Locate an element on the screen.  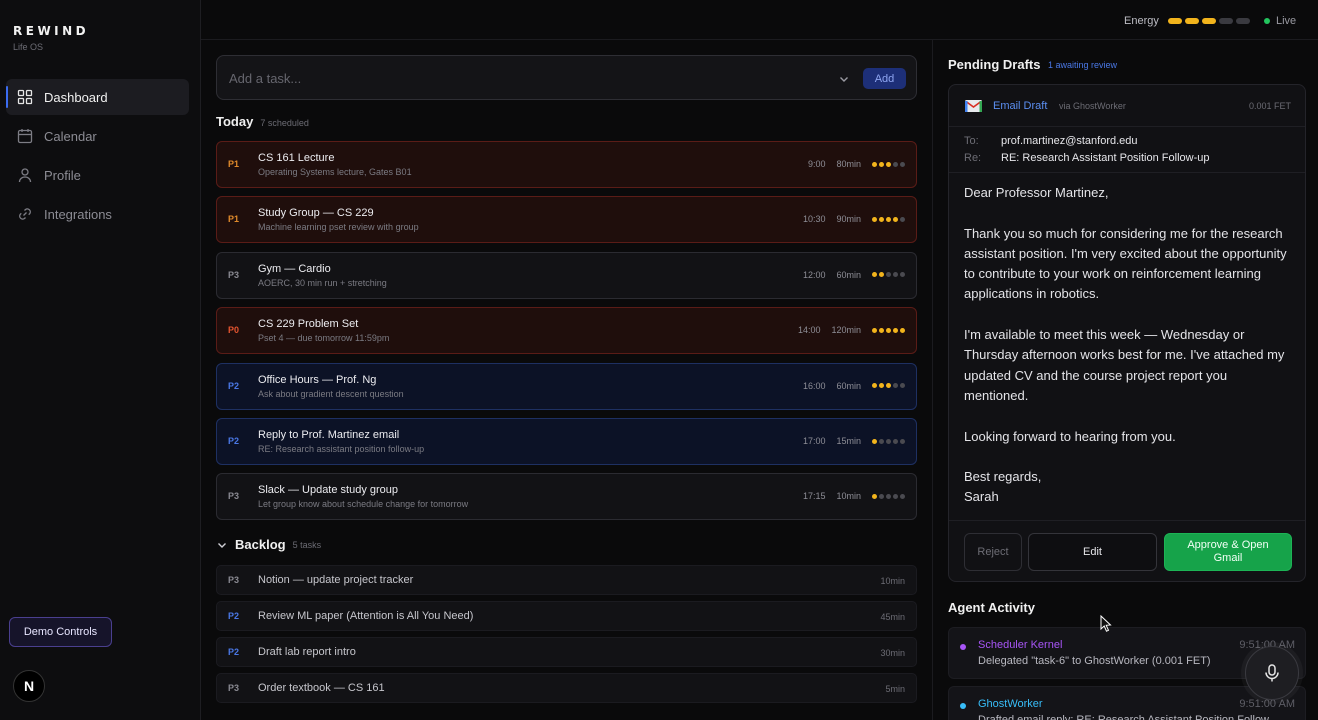
add-task-input is located at coordinates (519, 78).